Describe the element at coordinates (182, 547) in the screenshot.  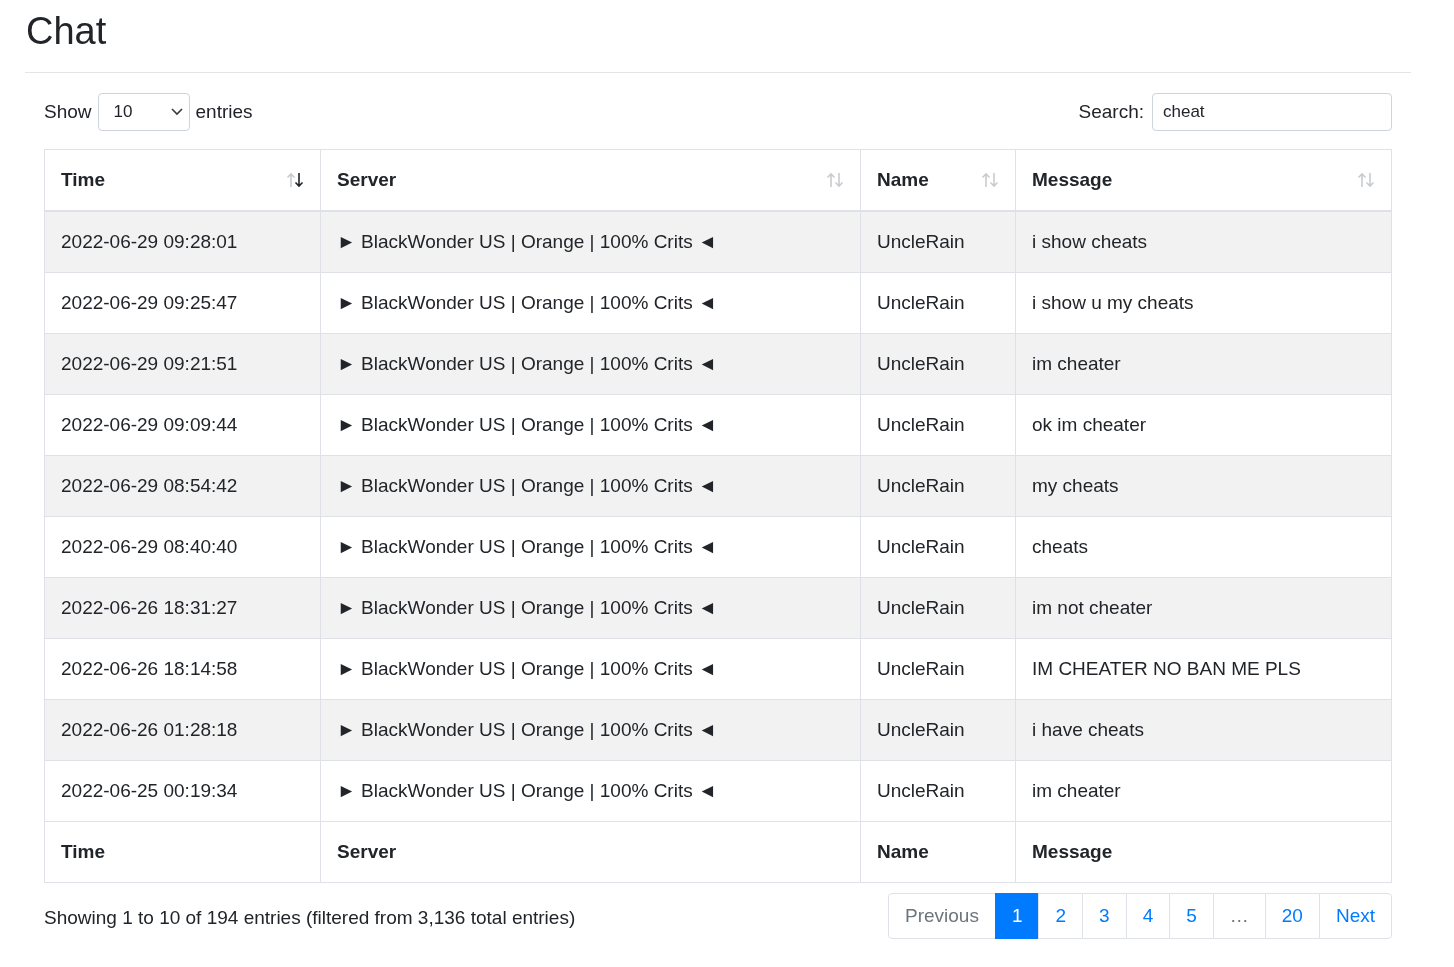
I see `table-cell: 2022-06-29 08:40:40` at that location.